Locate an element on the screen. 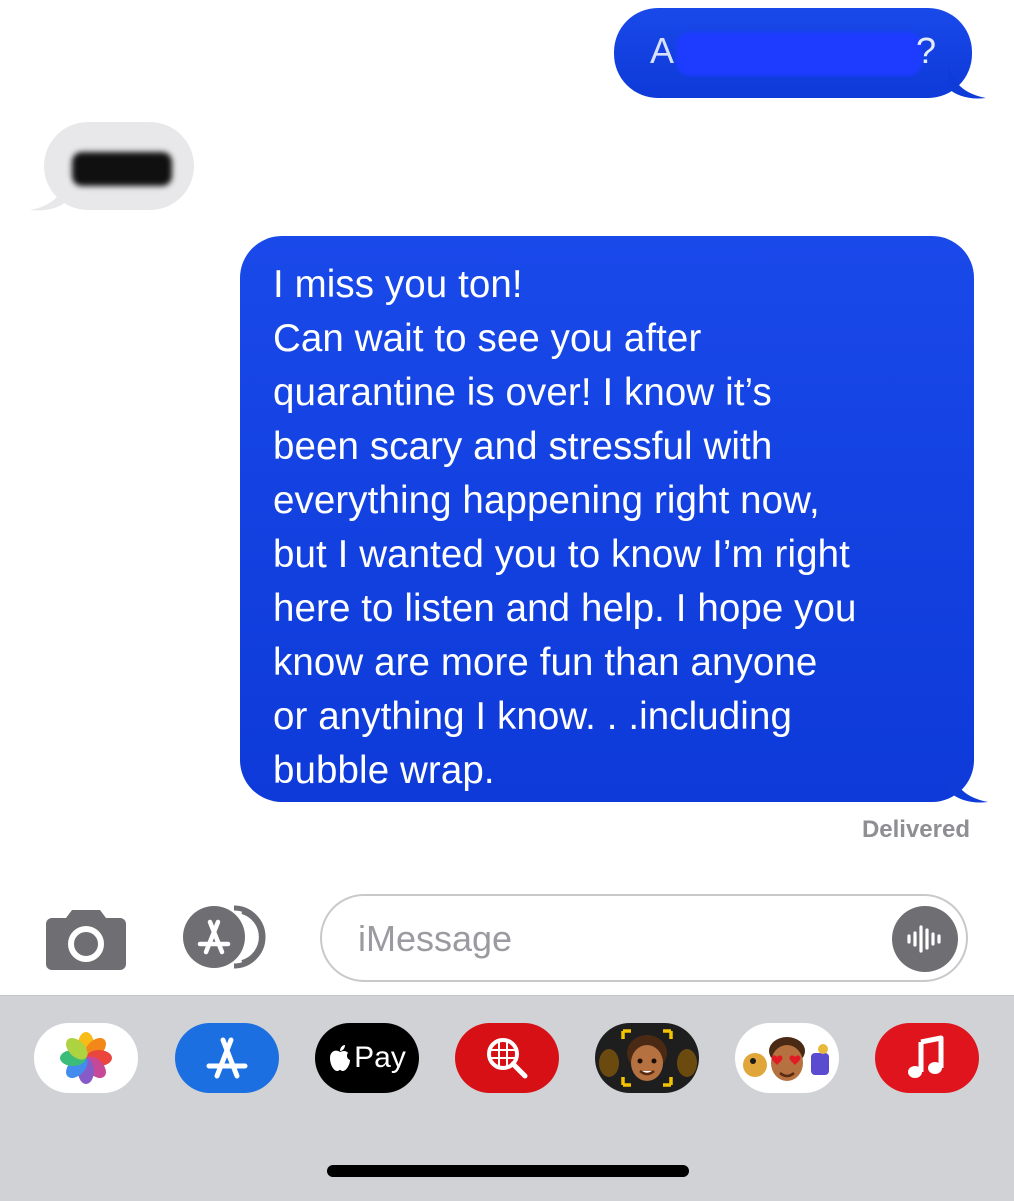  memoji-app-button is located at coordinates (647, 1058).